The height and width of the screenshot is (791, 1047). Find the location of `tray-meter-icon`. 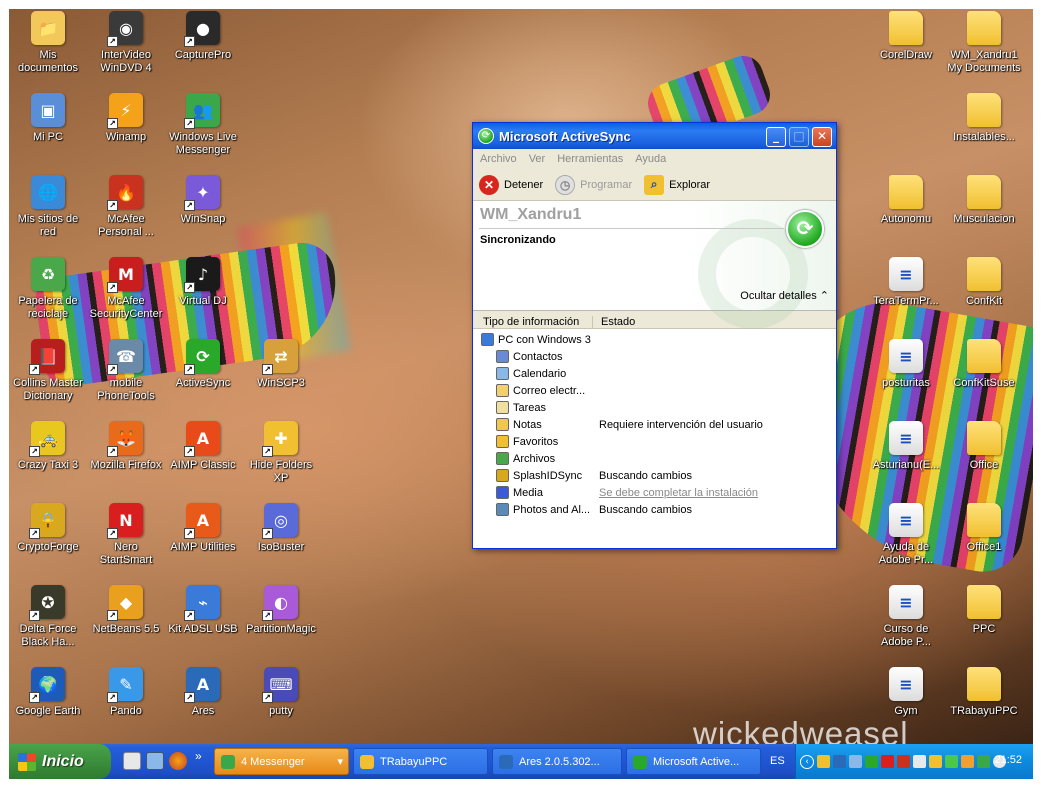

tray-meter-icon is located at coordinates (887, 761).